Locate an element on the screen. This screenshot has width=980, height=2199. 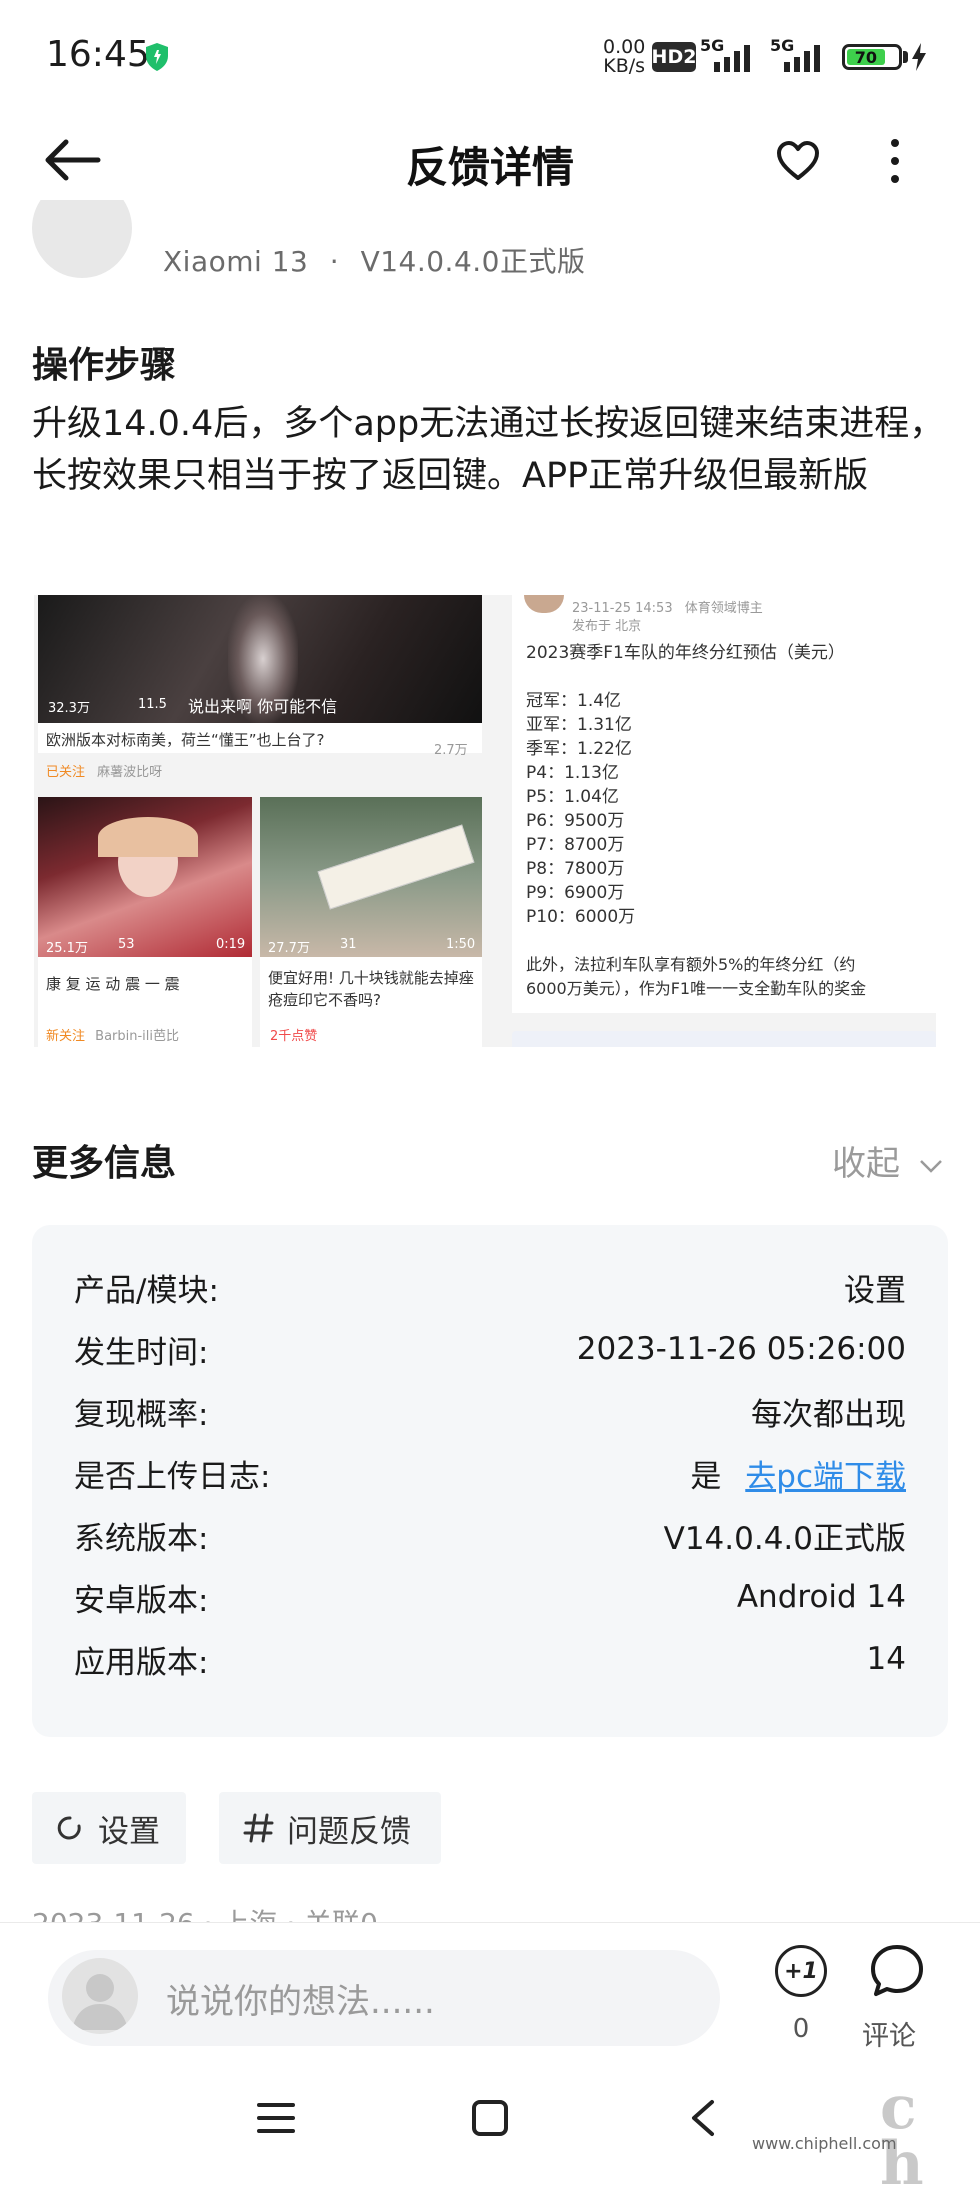
menu-nav-icon is located at coordinates (276, 2118).